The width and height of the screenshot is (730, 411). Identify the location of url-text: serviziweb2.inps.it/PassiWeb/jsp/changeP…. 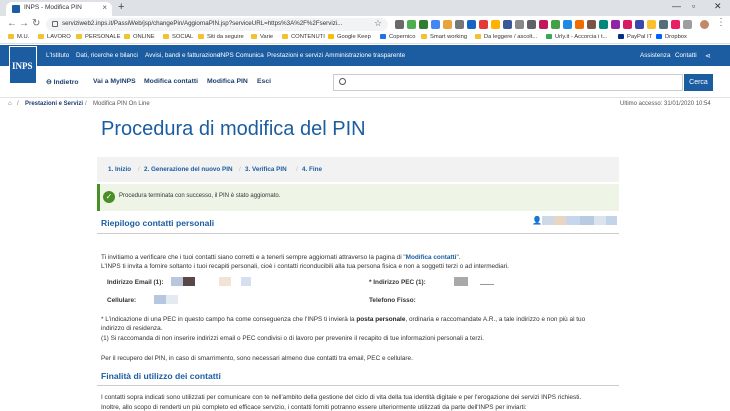
(202, 23).